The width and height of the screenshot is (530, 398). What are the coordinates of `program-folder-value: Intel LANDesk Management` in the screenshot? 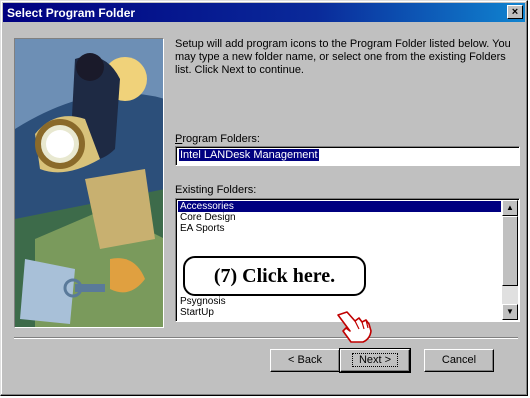 It's located at (249, 155).